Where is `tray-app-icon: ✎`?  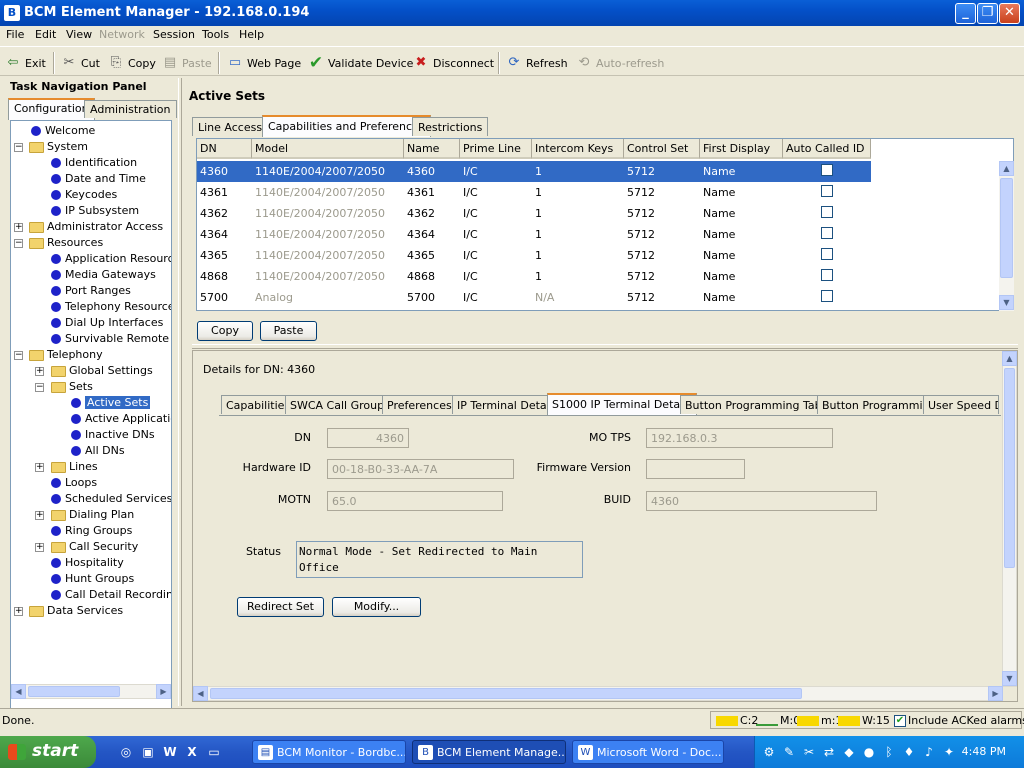 tray-app-icon: ✎ is located at coordinates (789, 752).